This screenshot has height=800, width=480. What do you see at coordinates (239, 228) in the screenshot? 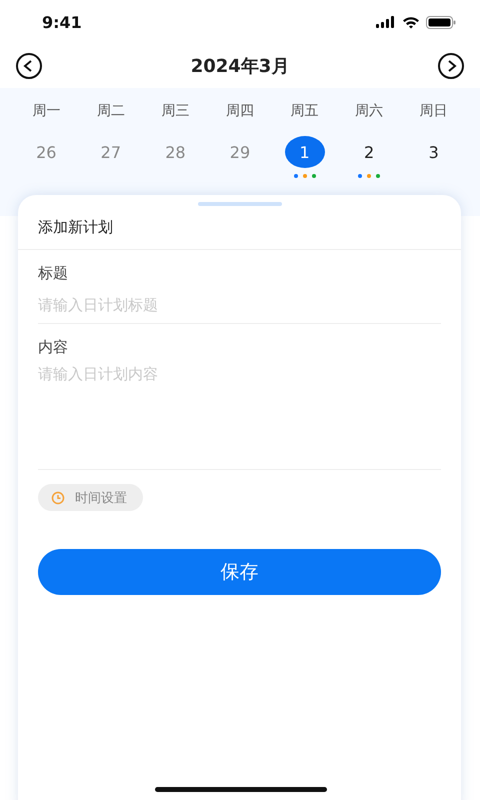
I see `sheet-title: 添加新计划` at bounding box center [239, 228].